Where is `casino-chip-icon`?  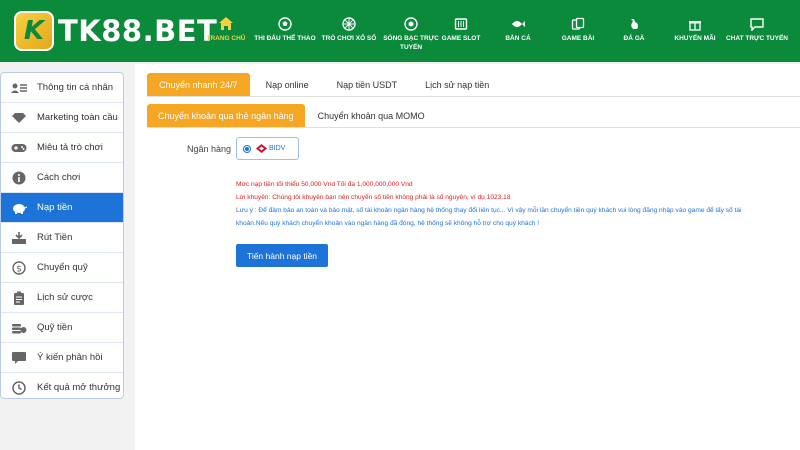 casino-chip-icon is located at coordinates (411, 23).